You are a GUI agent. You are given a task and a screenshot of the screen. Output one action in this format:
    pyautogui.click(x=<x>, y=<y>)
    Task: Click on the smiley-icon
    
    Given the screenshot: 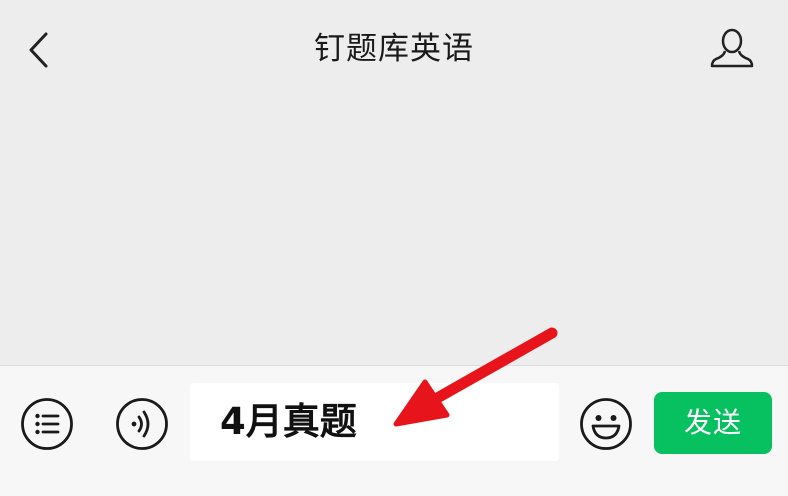 What is the action you would take?
    pyautogui.click(x=606, y=424)
    